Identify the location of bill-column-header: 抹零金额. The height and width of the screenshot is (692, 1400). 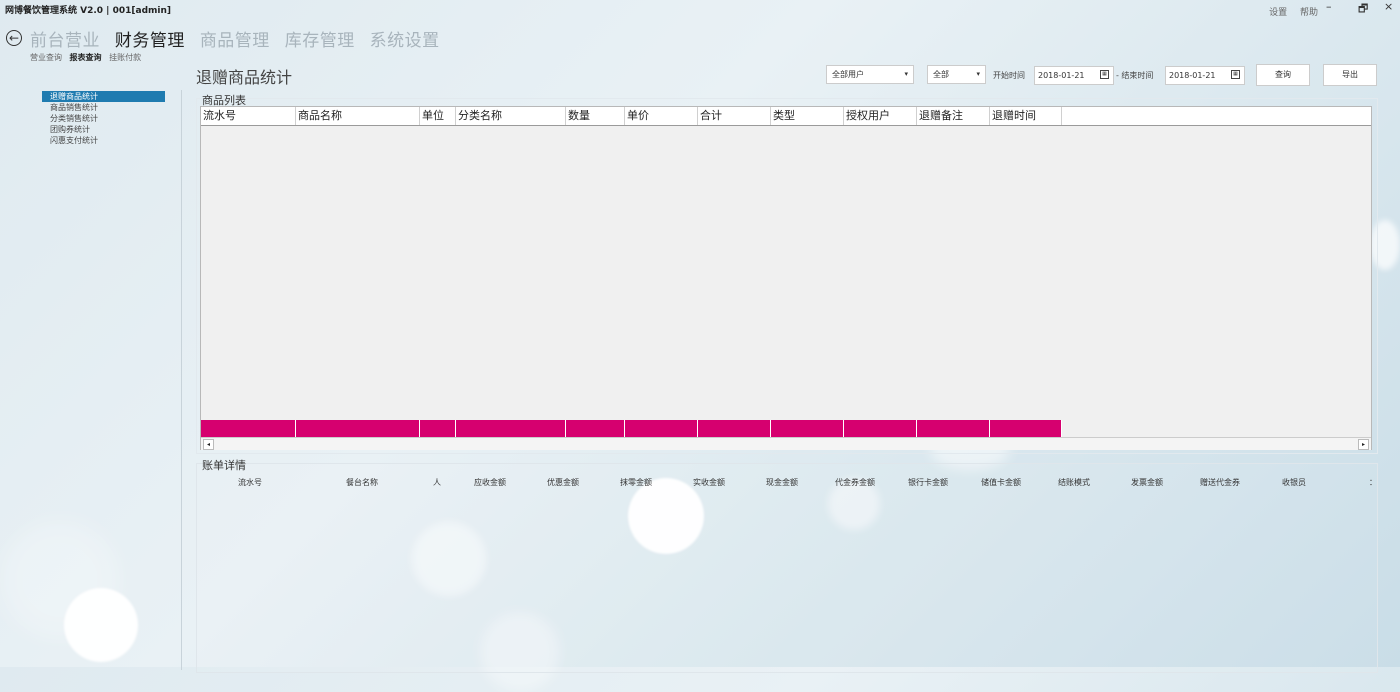
(636, 482).